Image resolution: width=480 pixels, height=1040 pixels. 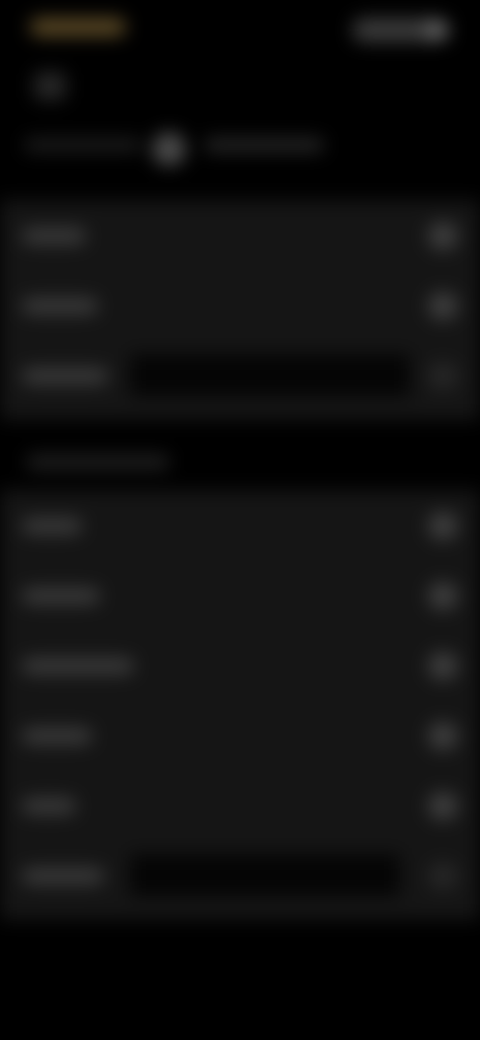 I want to click on bottom-spacer, so click(x=240, y=980).